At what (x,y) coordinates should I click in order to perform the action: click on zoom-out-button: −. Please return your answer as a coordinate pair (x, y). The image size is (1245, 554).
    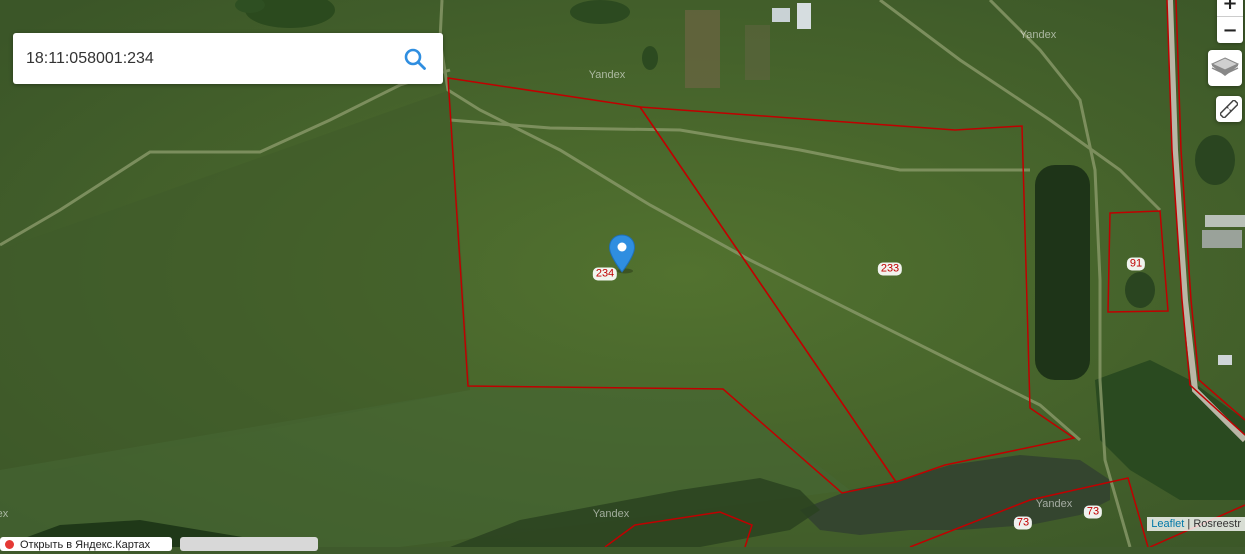
    Looking at the image, I should click on (1230, 29).